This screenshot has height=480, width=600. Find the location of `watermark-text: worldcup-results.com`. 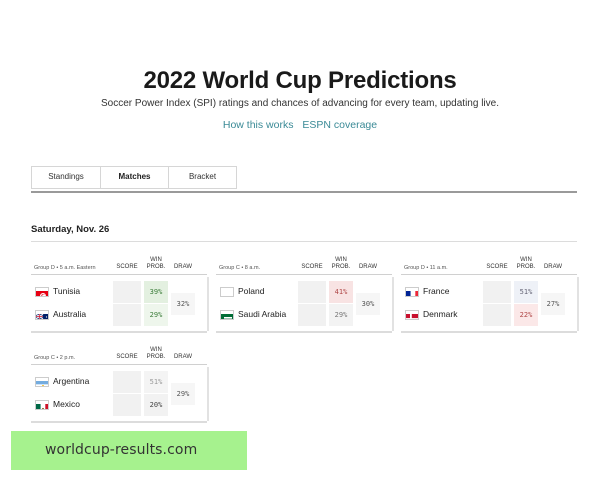

watermark-text: worldcup-results.com is located at coordinates (121, 450).